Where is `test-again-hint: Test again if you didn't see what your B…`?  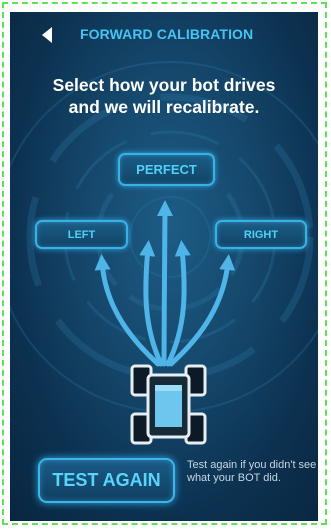 test-again-hint: Test again if you didn't see what your B… is located at coordinates (252, 471).